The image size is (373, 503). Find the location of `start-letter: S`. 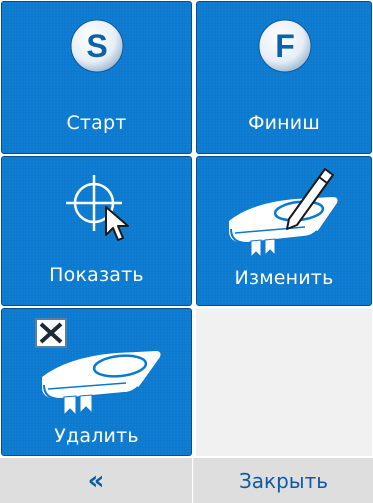

start-letter: S is located at coordinates (96, 46).